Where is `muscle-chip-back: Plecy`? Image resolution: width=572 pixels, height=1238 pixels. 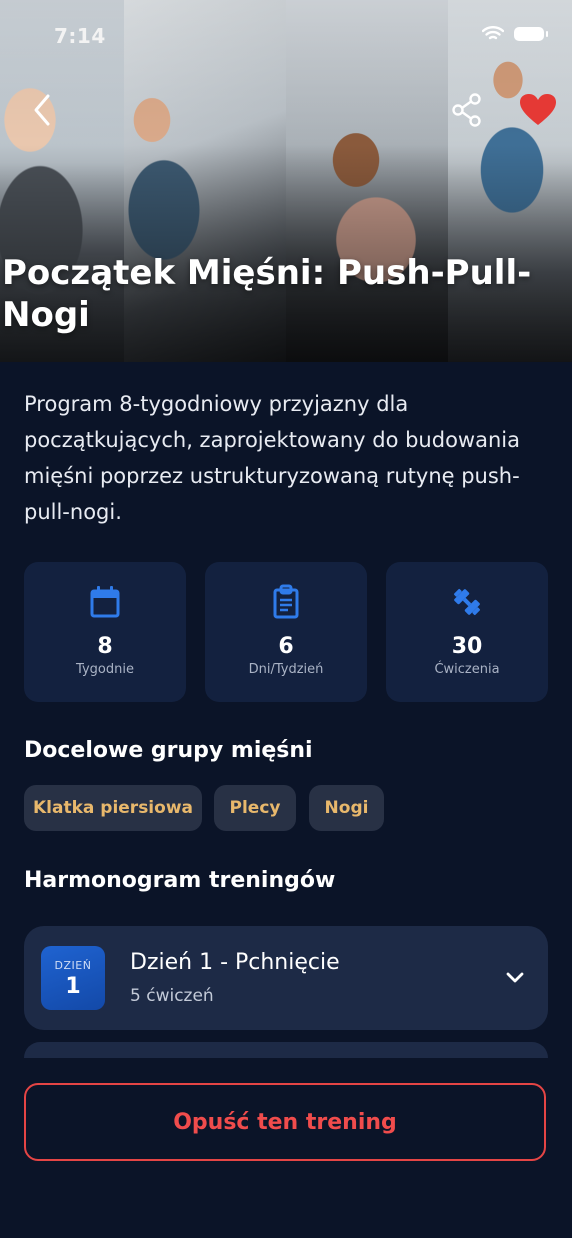
muscle-chip-back: Plecy is located at coordinates (255, 808).